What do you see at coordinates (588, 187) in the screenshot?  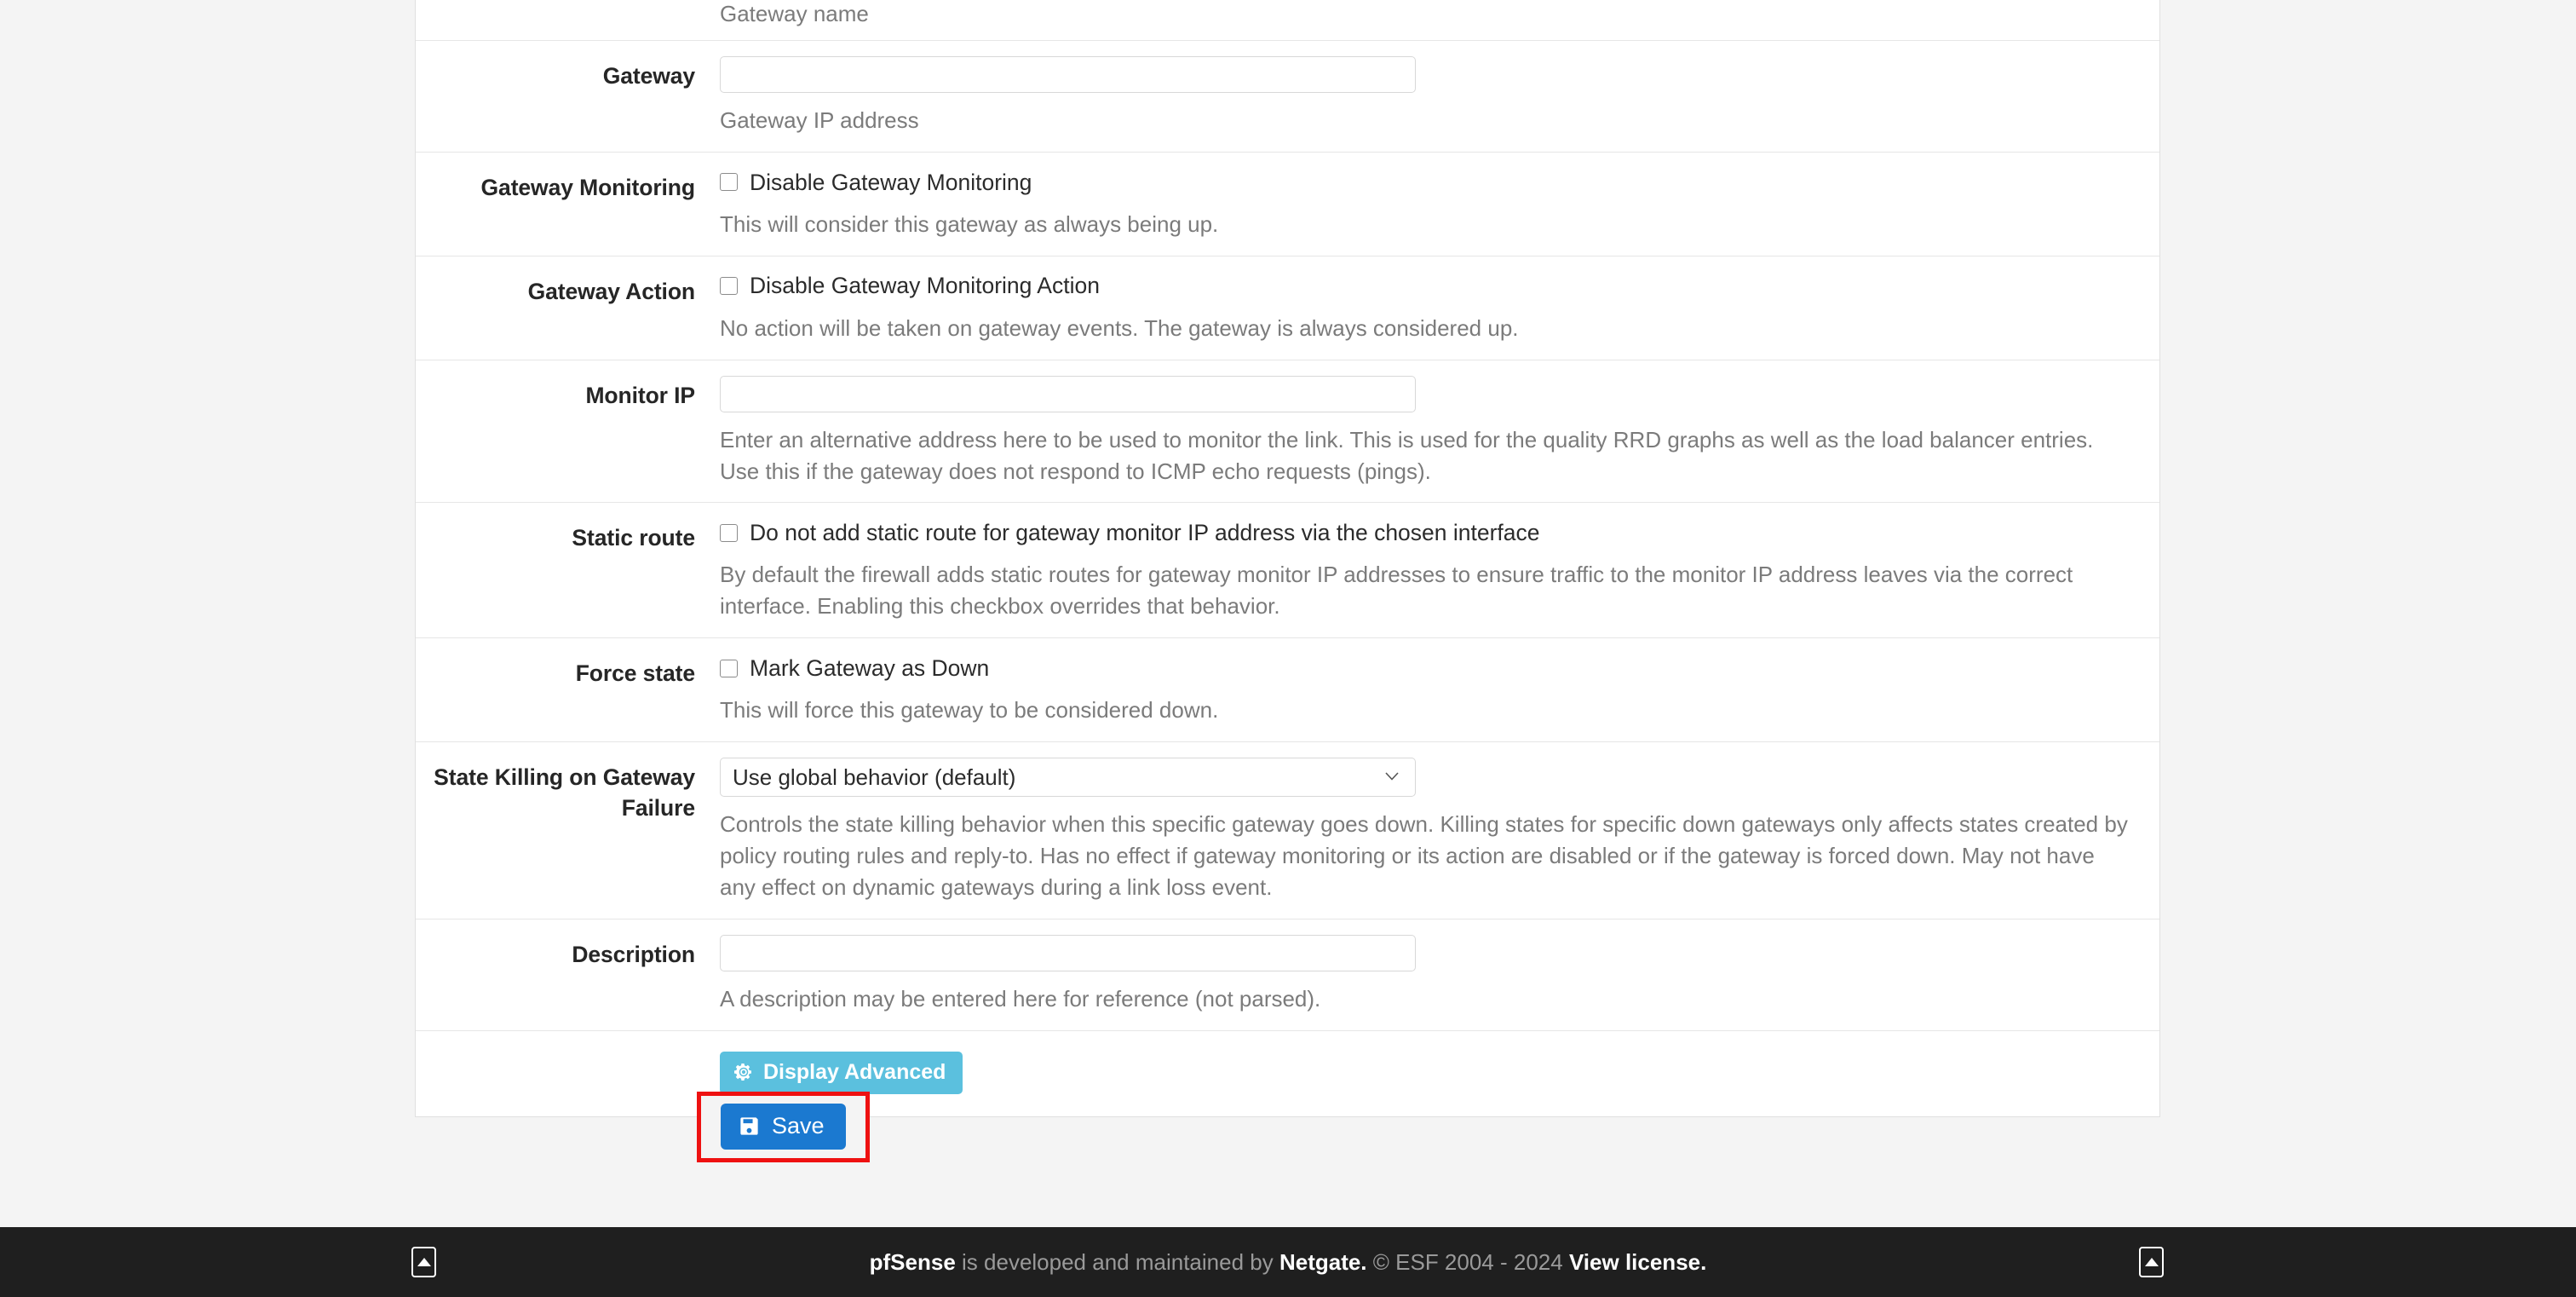 I see `form-label-gateway-monitoring: Gateway Monitoring` at bounding box center [588, 187].